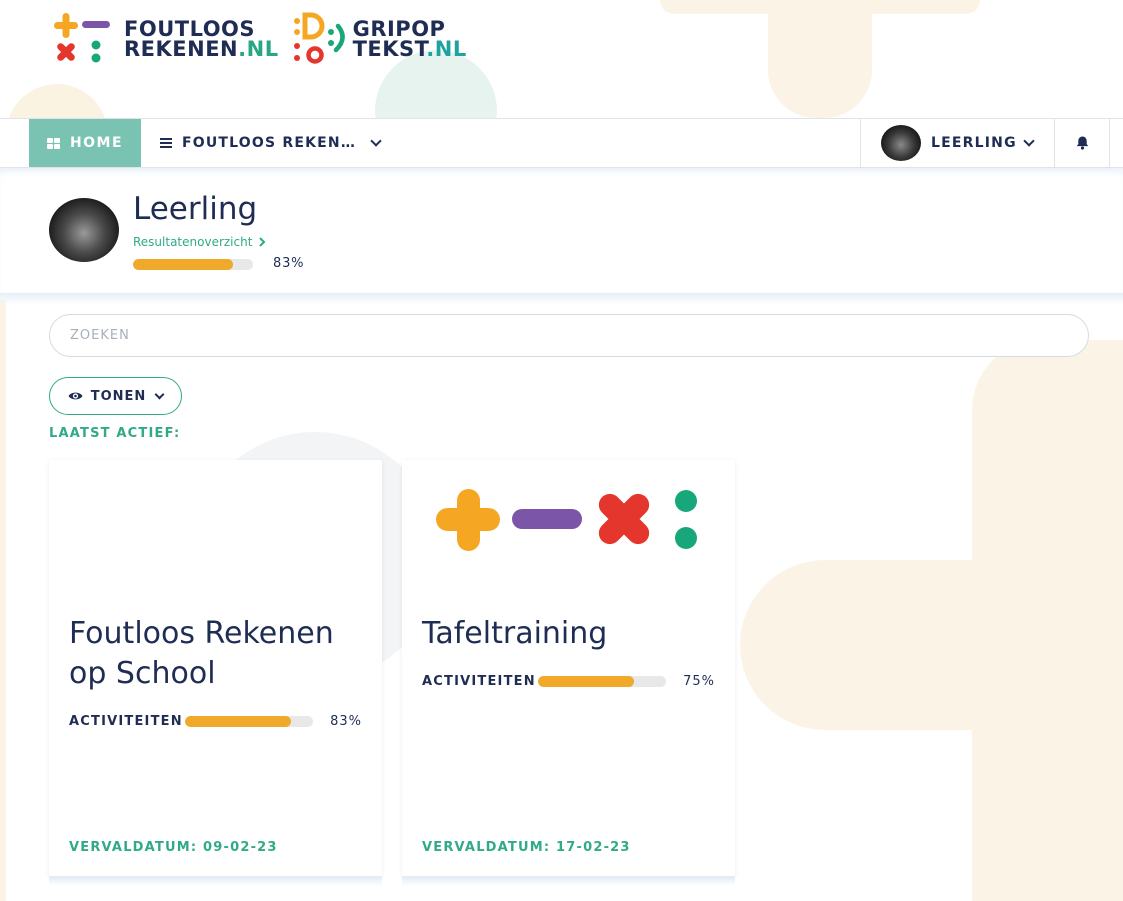 Image resolution: width=1123 pixels, height=901 pixels. I want to click on nav-home-tab: HOME, so click(85, 143).